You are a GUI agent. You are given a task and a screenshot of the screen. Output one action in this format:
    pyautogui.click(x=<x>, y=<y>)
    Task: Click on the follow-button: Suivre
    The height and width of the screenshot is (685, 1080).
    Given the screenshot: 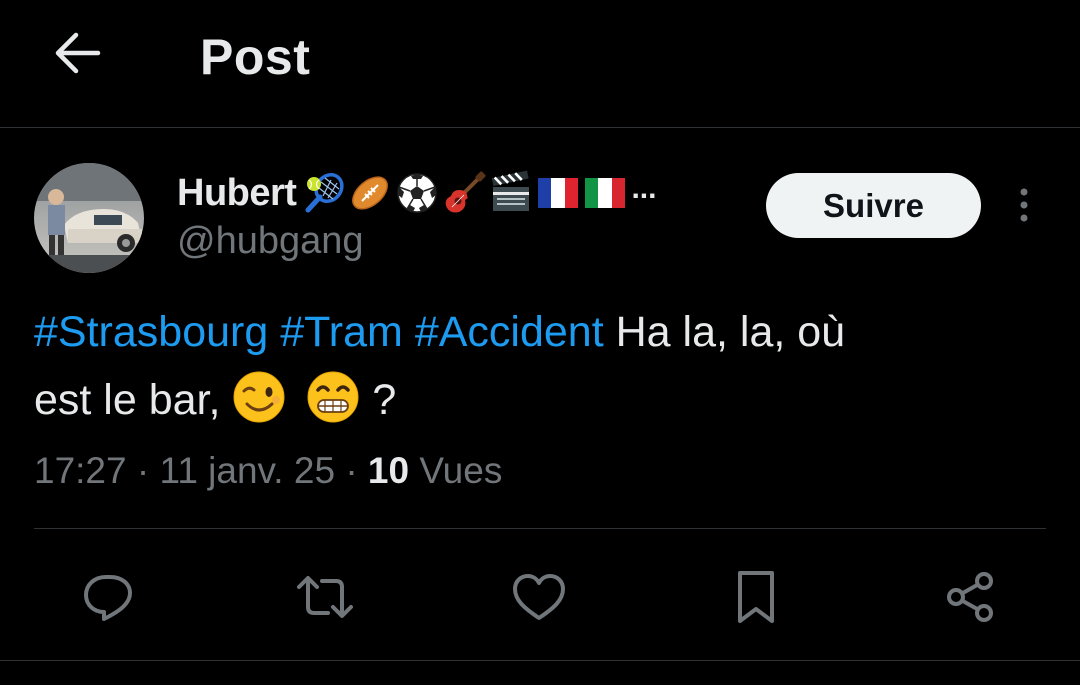 What is the action you would take?
    pyautogui.click(x=873, y=205)
    